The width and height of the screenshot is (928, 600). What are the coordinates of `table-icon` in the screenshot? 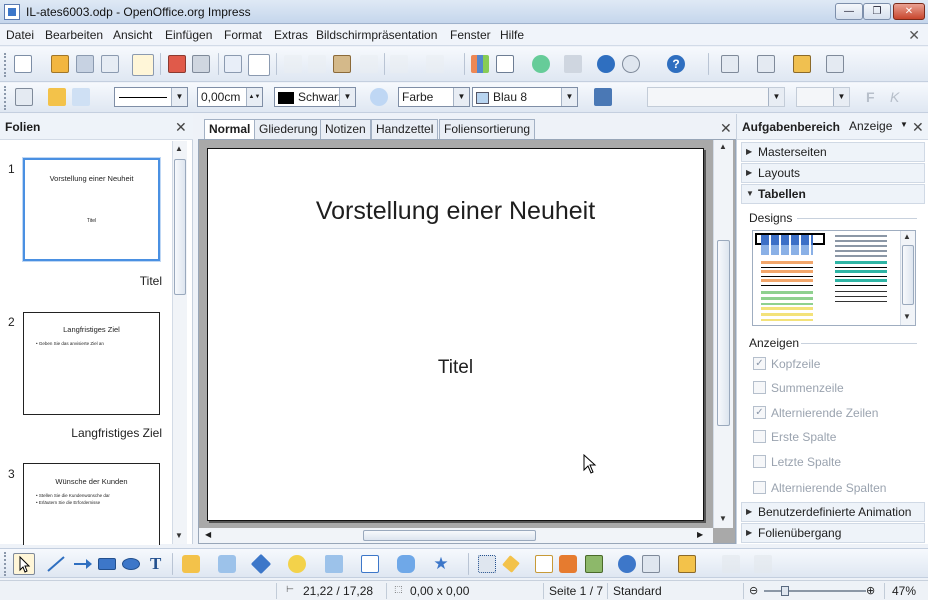 It's located at (505, 64).